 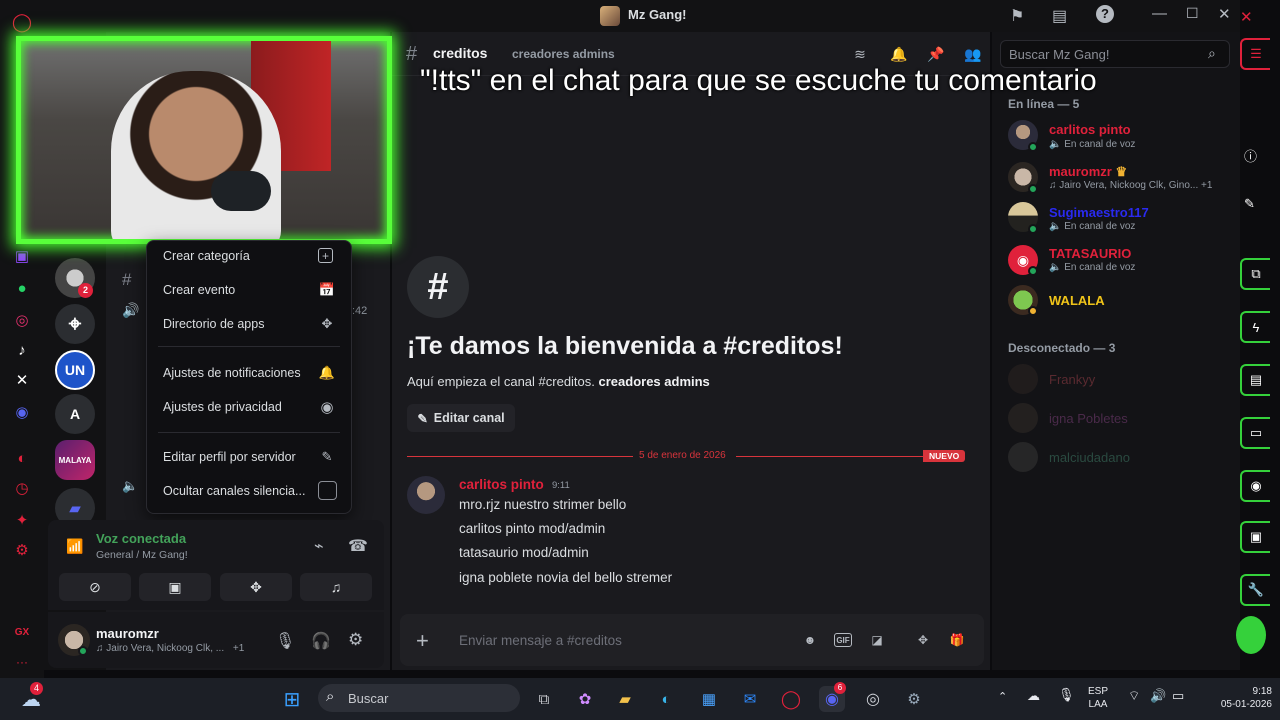 What do you see at coordinates (75, 414) in the screenshot?
I see `a-server-icon: A` at bounding box center [75, 414].